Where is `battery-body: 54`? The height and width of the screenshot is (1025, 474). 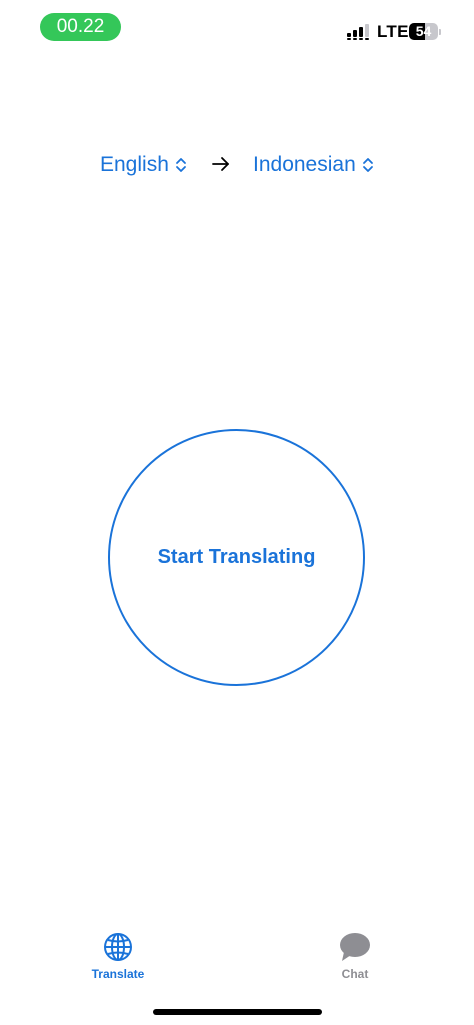
battery-body: 54 is located at coordinates (423, 31).